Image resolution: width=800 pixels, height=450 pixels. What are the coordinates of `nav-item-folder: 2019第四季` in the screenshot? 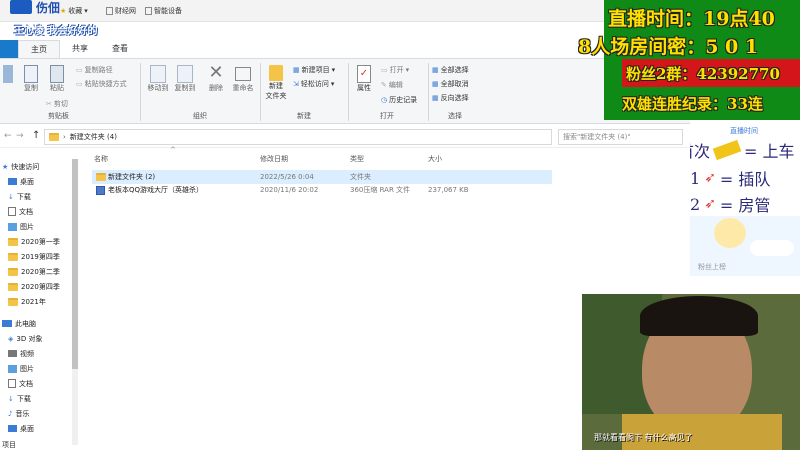 It's located at (36, 256).